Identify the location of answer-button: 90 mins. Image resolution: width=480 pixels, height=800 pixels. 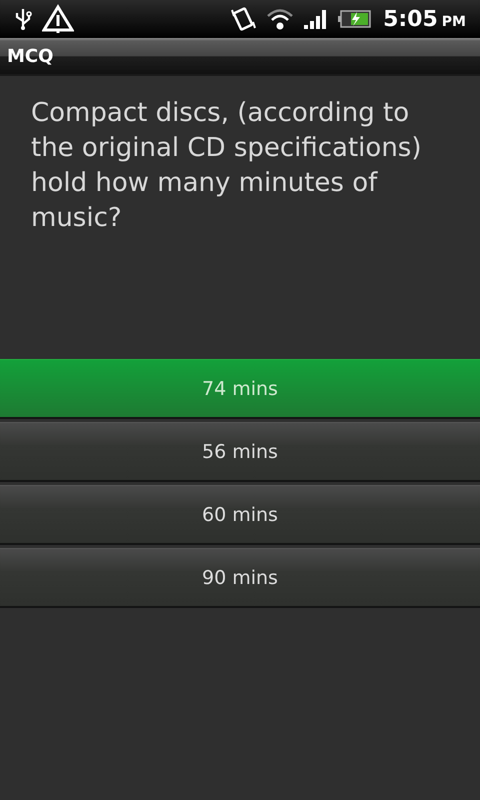
(240, 578).